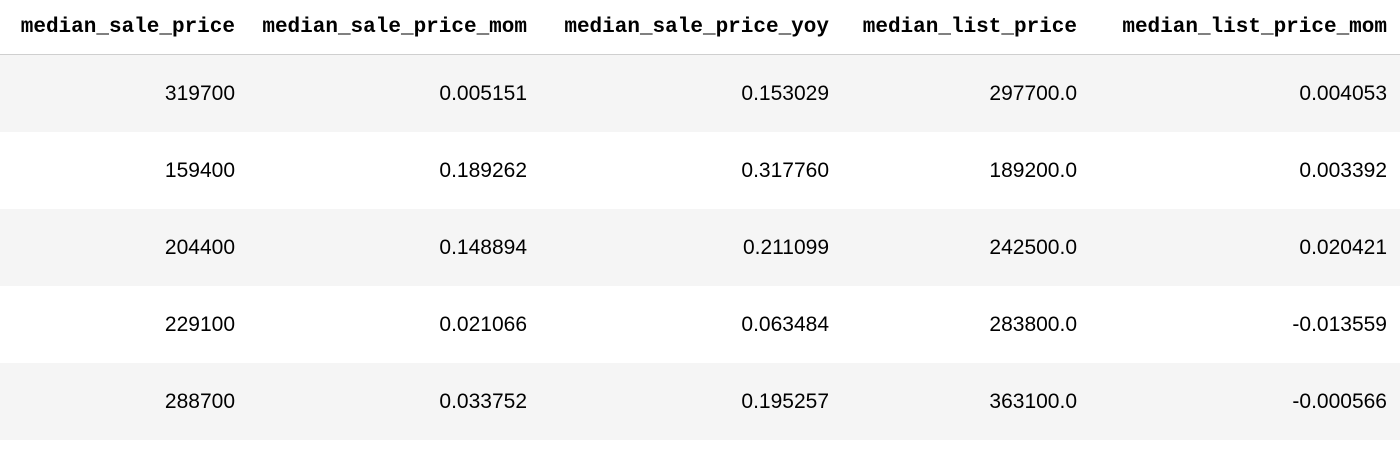 This screenshot has width=1400, height=451. What do you see at coordinates (966, 27) in the screenshot?
I see `column-header-median-list-price: median_list_price` at bounding box center [966, 27].